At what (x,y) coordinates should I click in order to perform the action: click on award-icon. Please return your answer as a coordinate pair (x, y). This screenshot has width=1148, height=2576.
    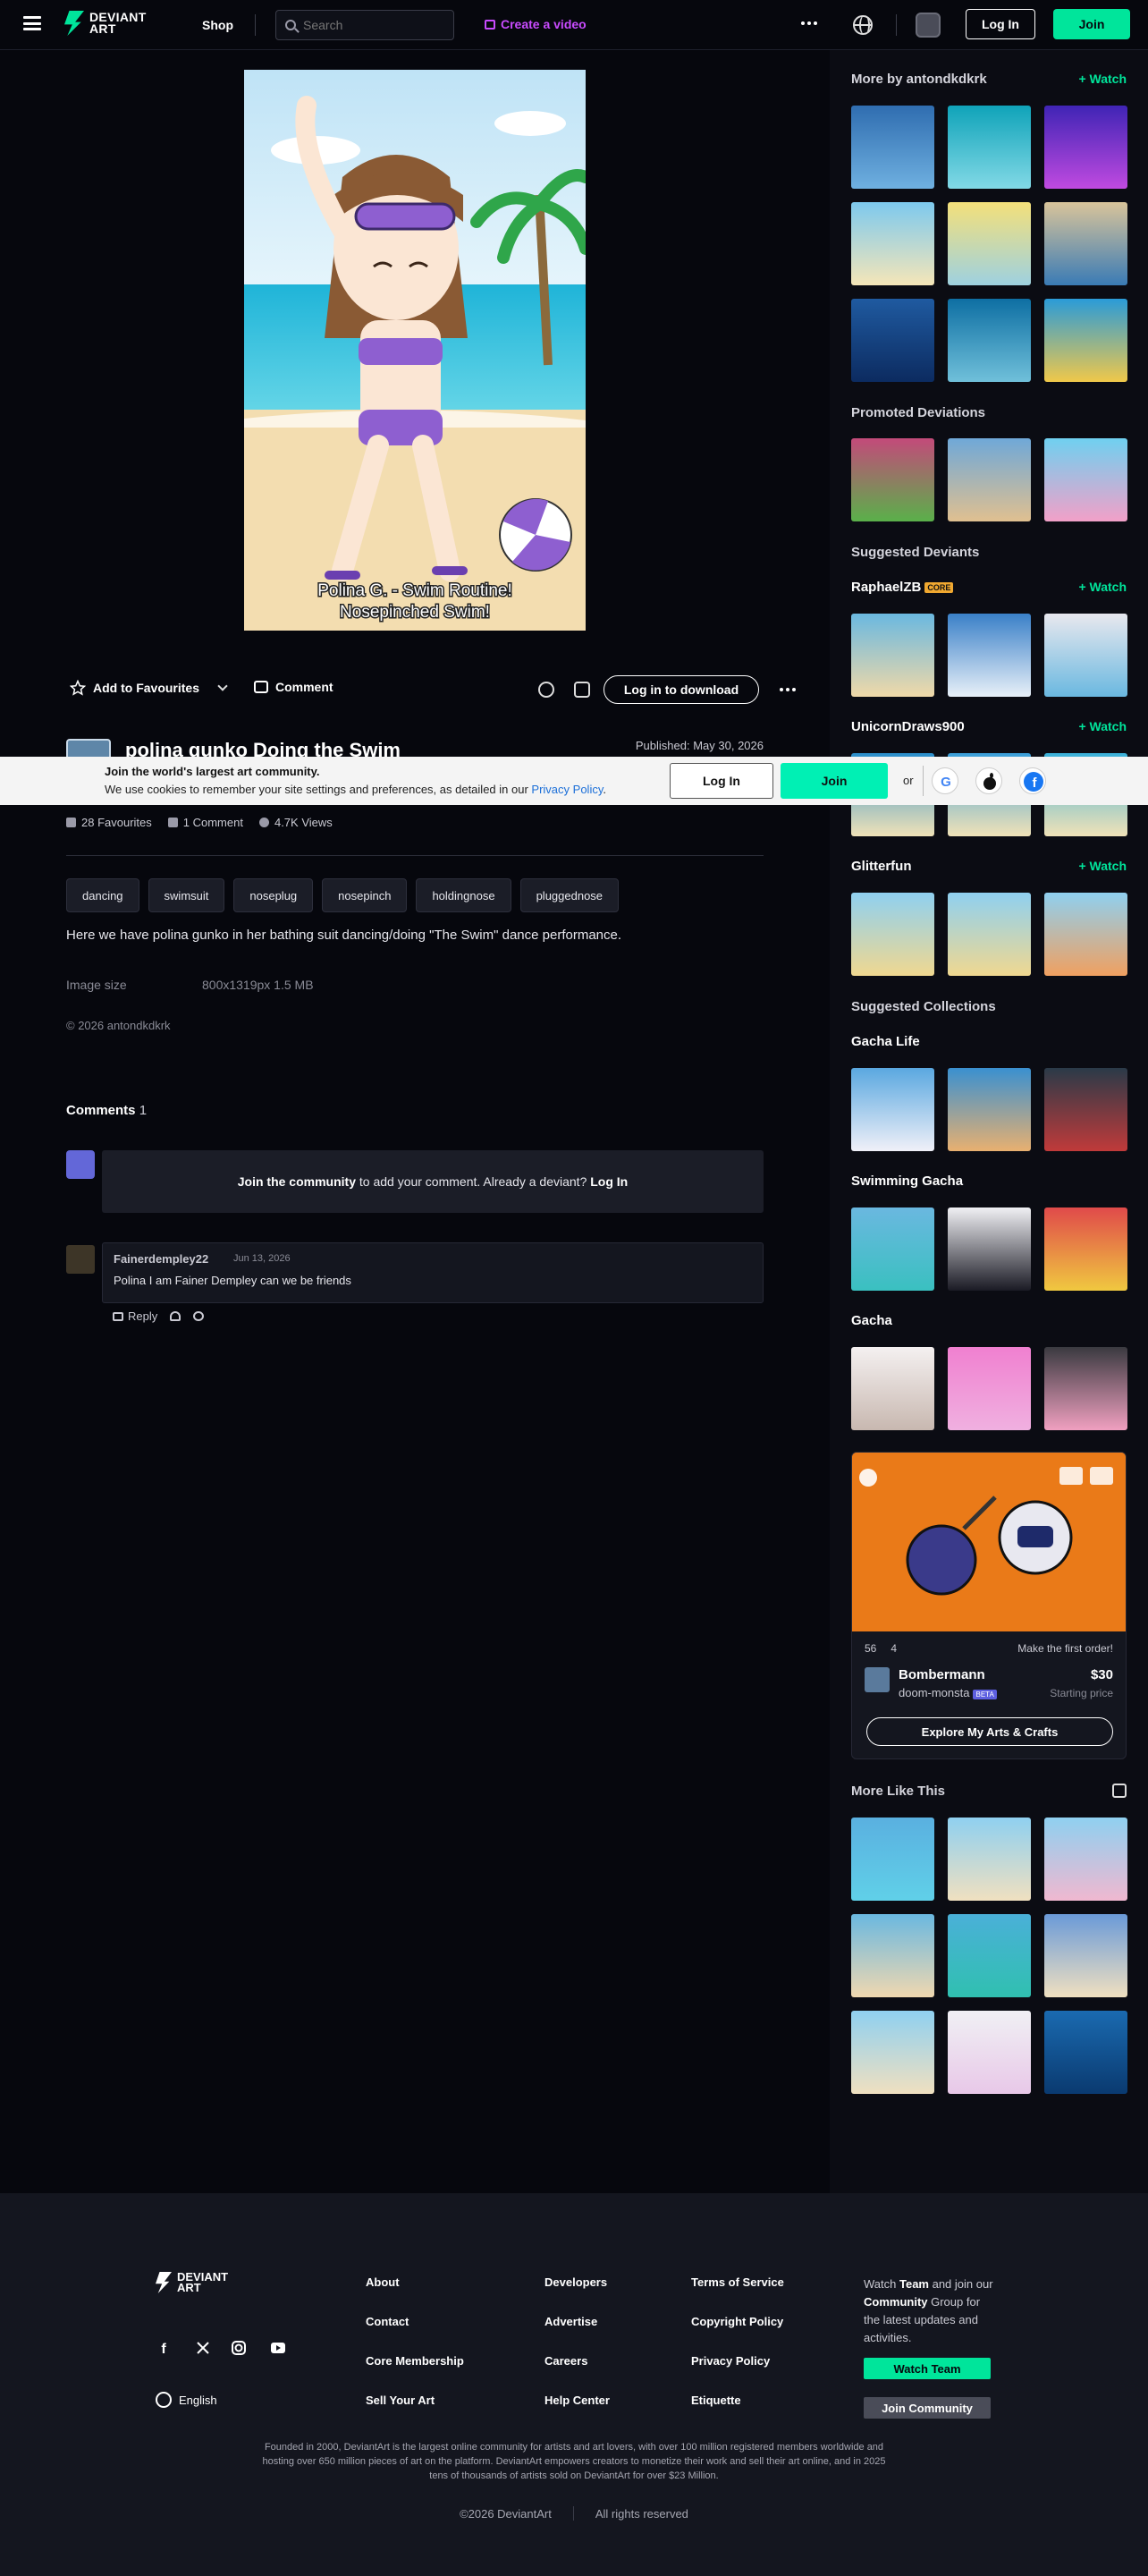
    Looking at the image, I should click on (546, 690).